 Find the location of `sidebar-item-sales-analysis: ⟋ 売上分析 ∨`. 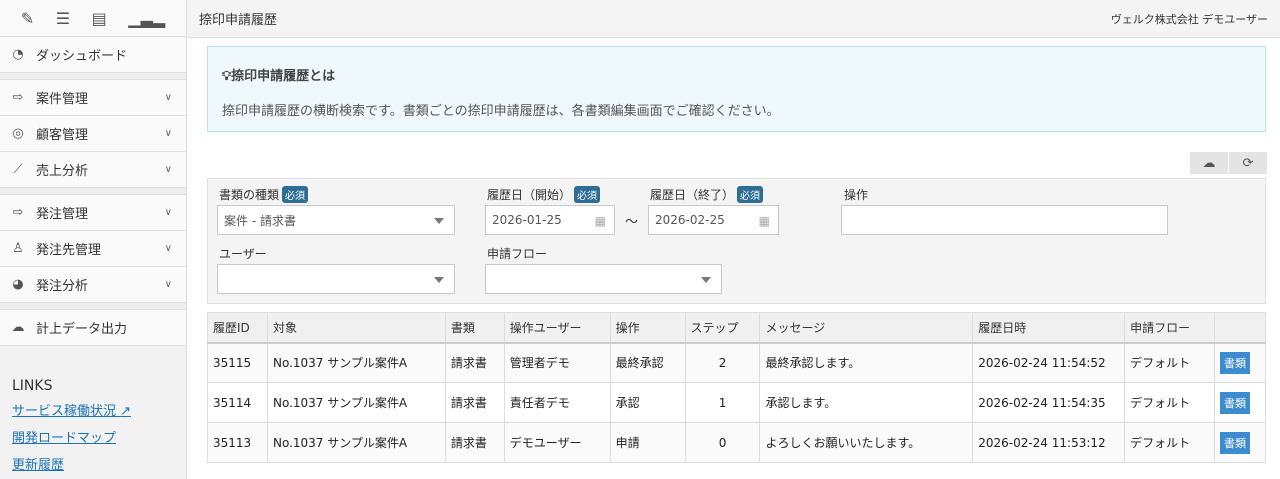

sidebar-item-sales-analysis: ⟋ 売上分析 ∨ is located at coordinates (93, 170).